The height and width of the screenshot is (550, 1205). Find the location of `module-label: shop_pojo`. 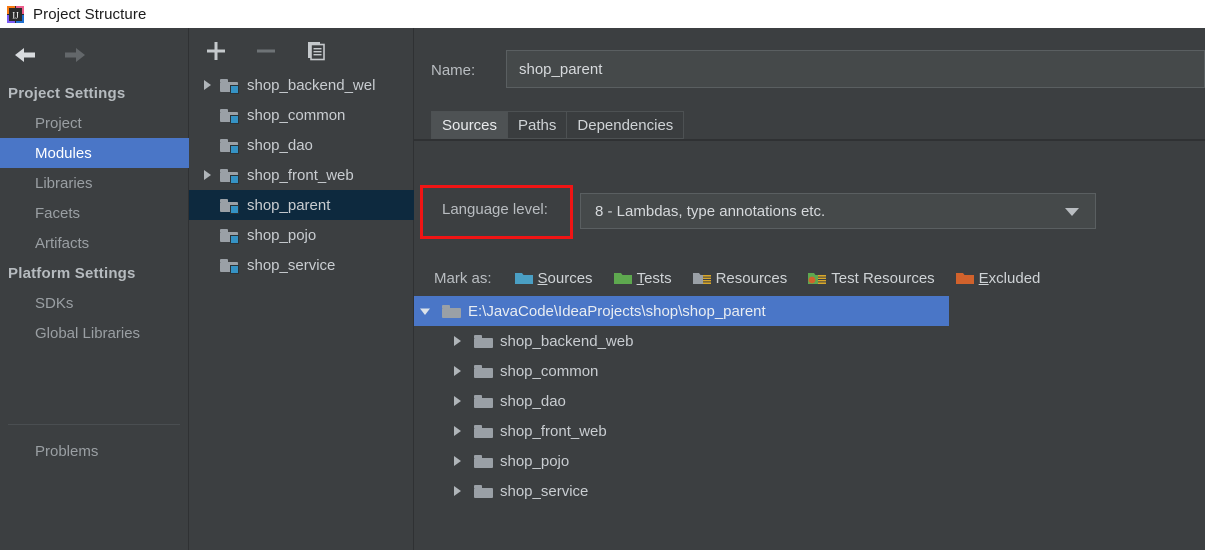

module-label: shop_pojo is located at coordinates (282, 235).